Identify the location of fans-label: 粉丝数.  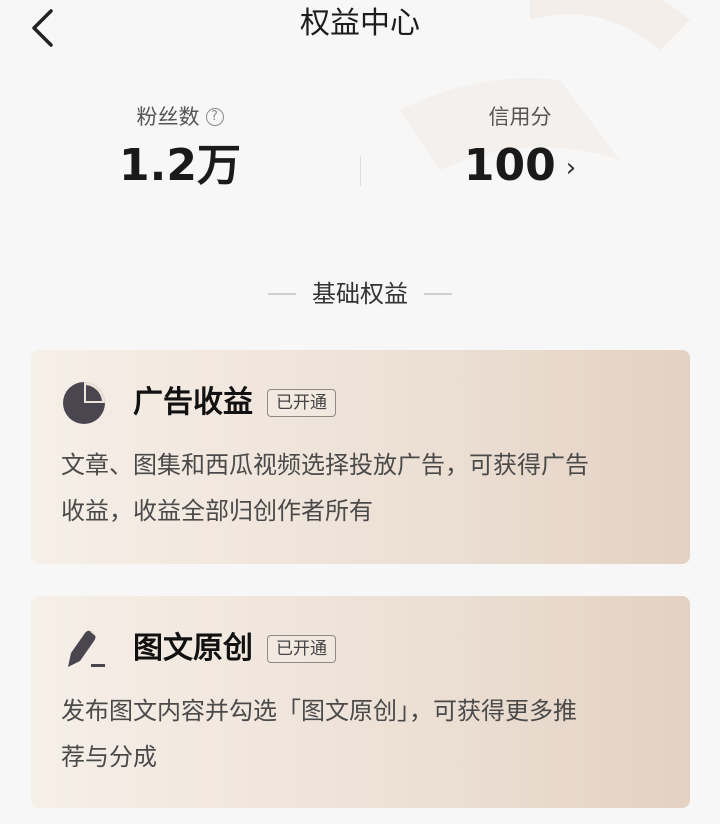
(168, 117).